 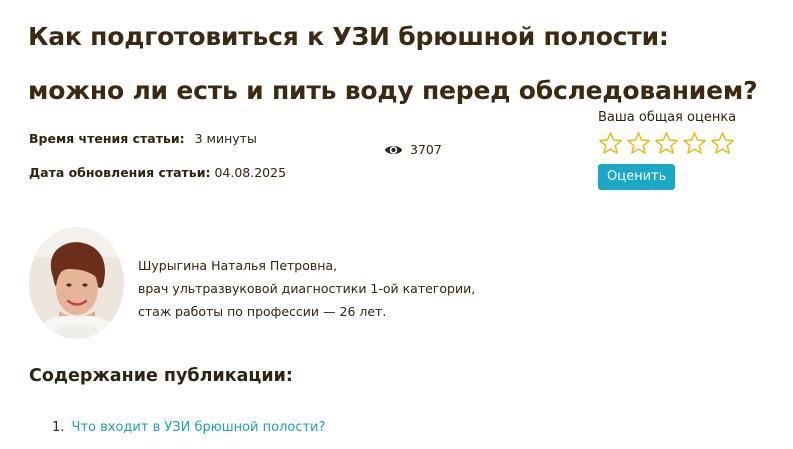 I want to click on toc-title: Содержание публикации:, so click(x=161, y=376).